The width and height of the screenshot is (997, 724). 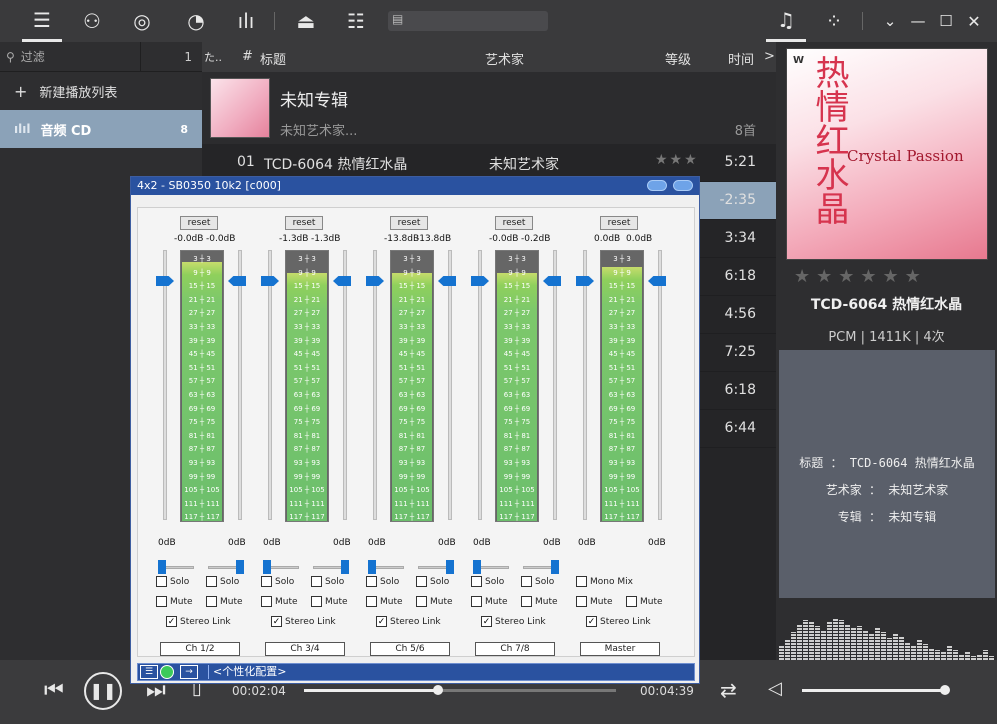 I want to click on fader-right-handle, so click(x=657, y=281).